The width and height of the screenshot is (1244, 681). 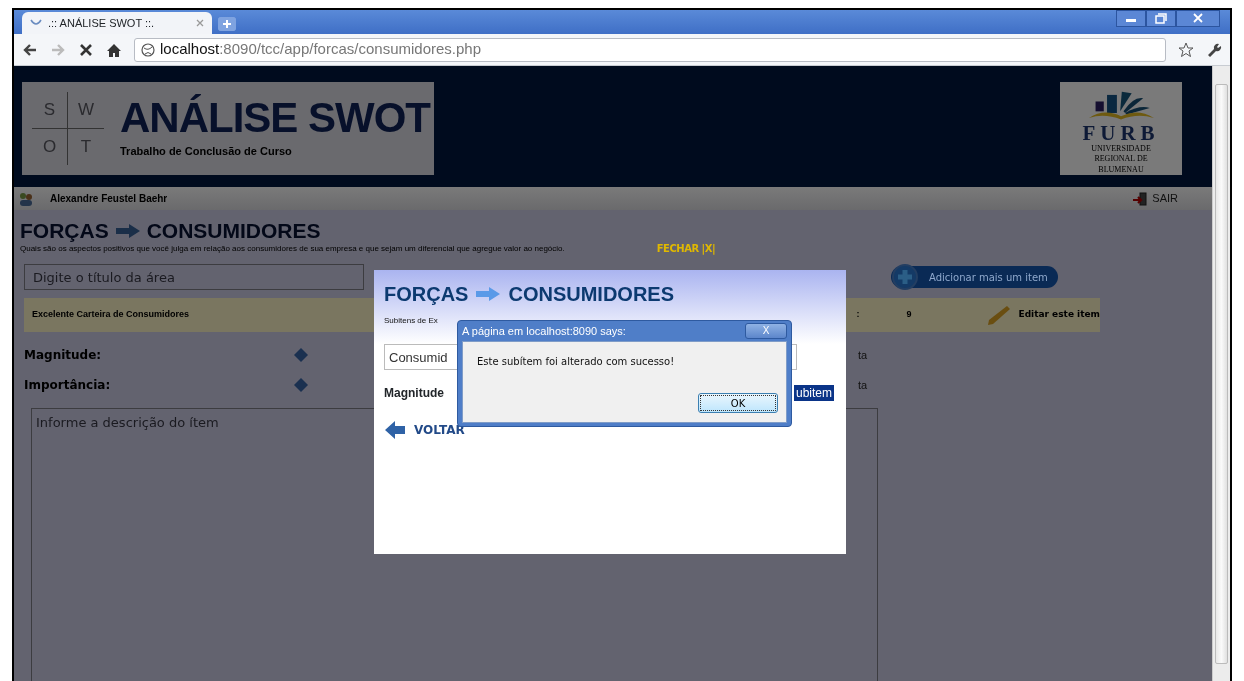 I want to click on university-logo: FURB UNIVERSIDADE REGIONAL DE BLUMENAU, so click(x=1121, y=128).